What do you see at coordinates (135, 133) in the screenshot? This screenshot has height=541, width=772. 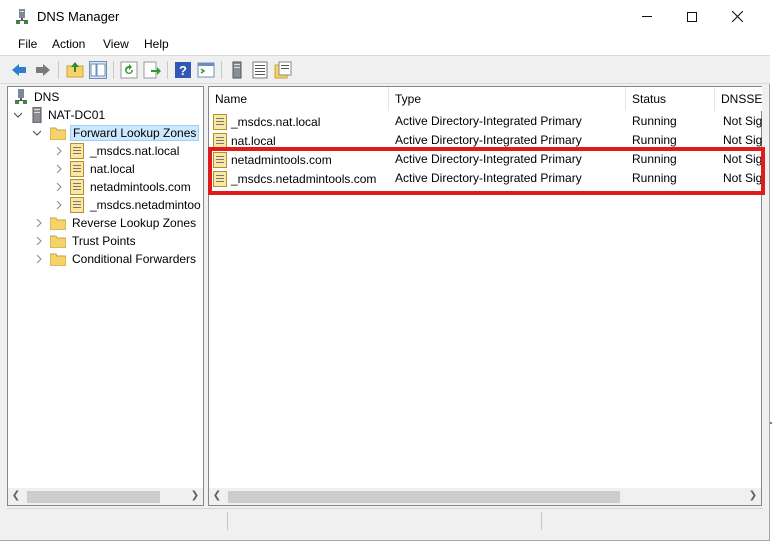 I see `tree-label-forward-lookup-zones: Forward Lookup Zones` at bounding box center [135, 133].